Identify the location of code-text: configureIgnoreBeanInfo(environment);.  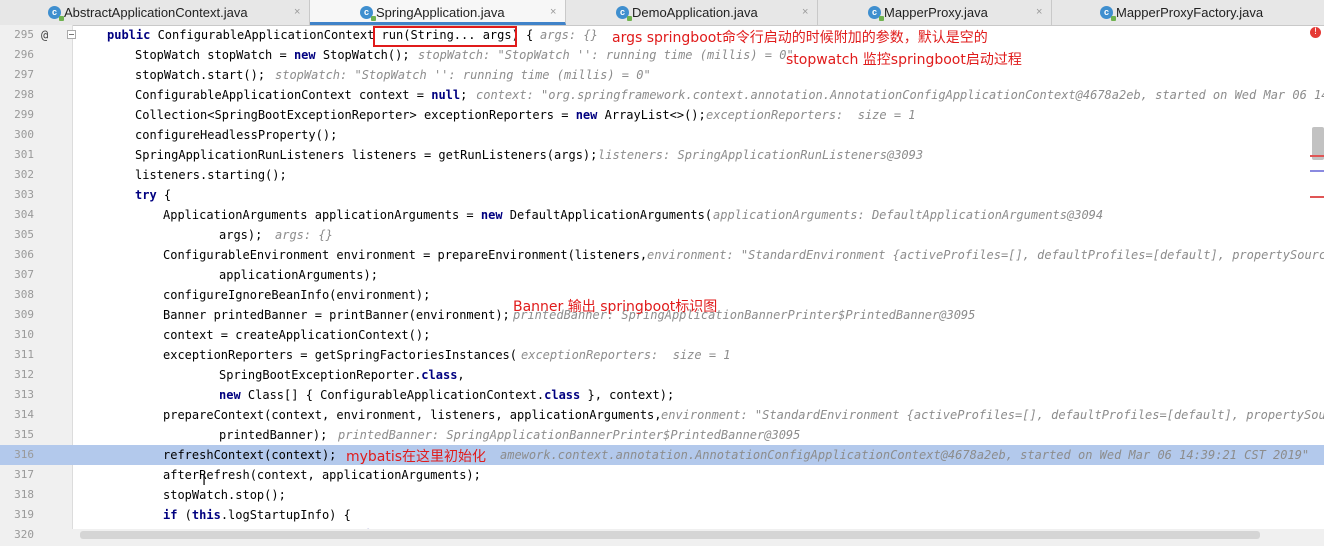
(296, 295).